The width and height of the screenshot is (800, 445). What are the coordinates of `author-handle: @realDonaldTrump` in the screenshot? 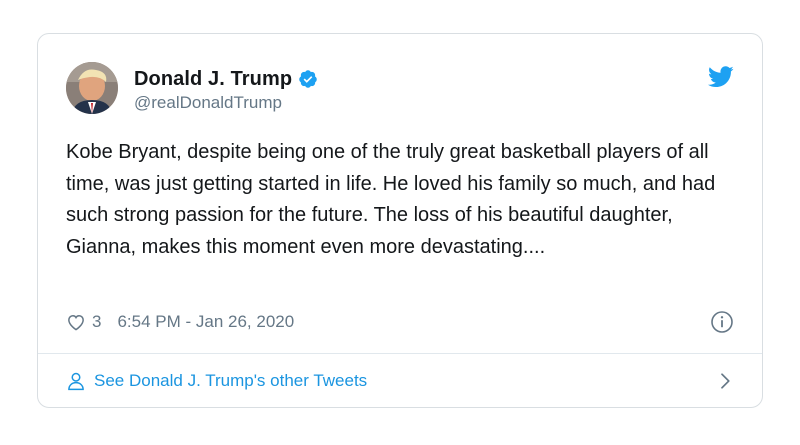 It's located at (226, 103).